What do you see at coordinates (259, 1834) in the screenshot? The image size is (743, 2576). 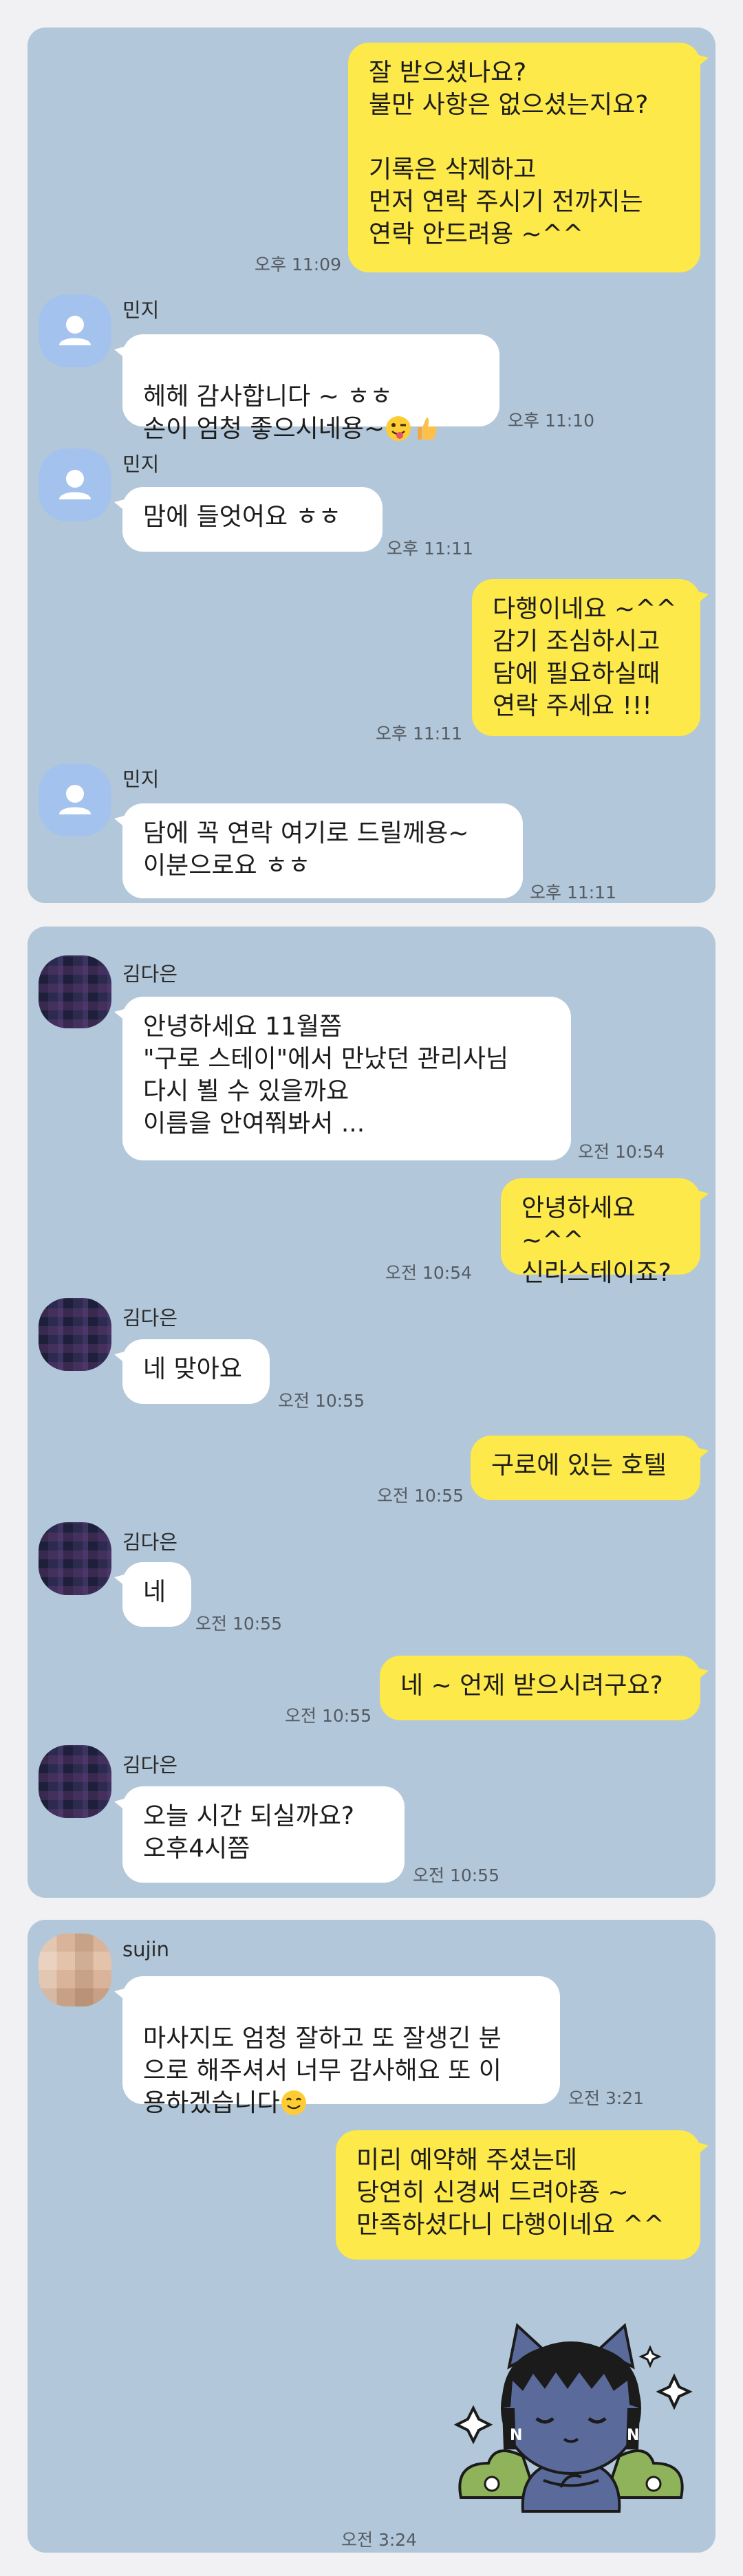 I see `received-message-bubble: 오늘 시간 되실까요? 오후4시쯤` at bounding box center [259, 1834].